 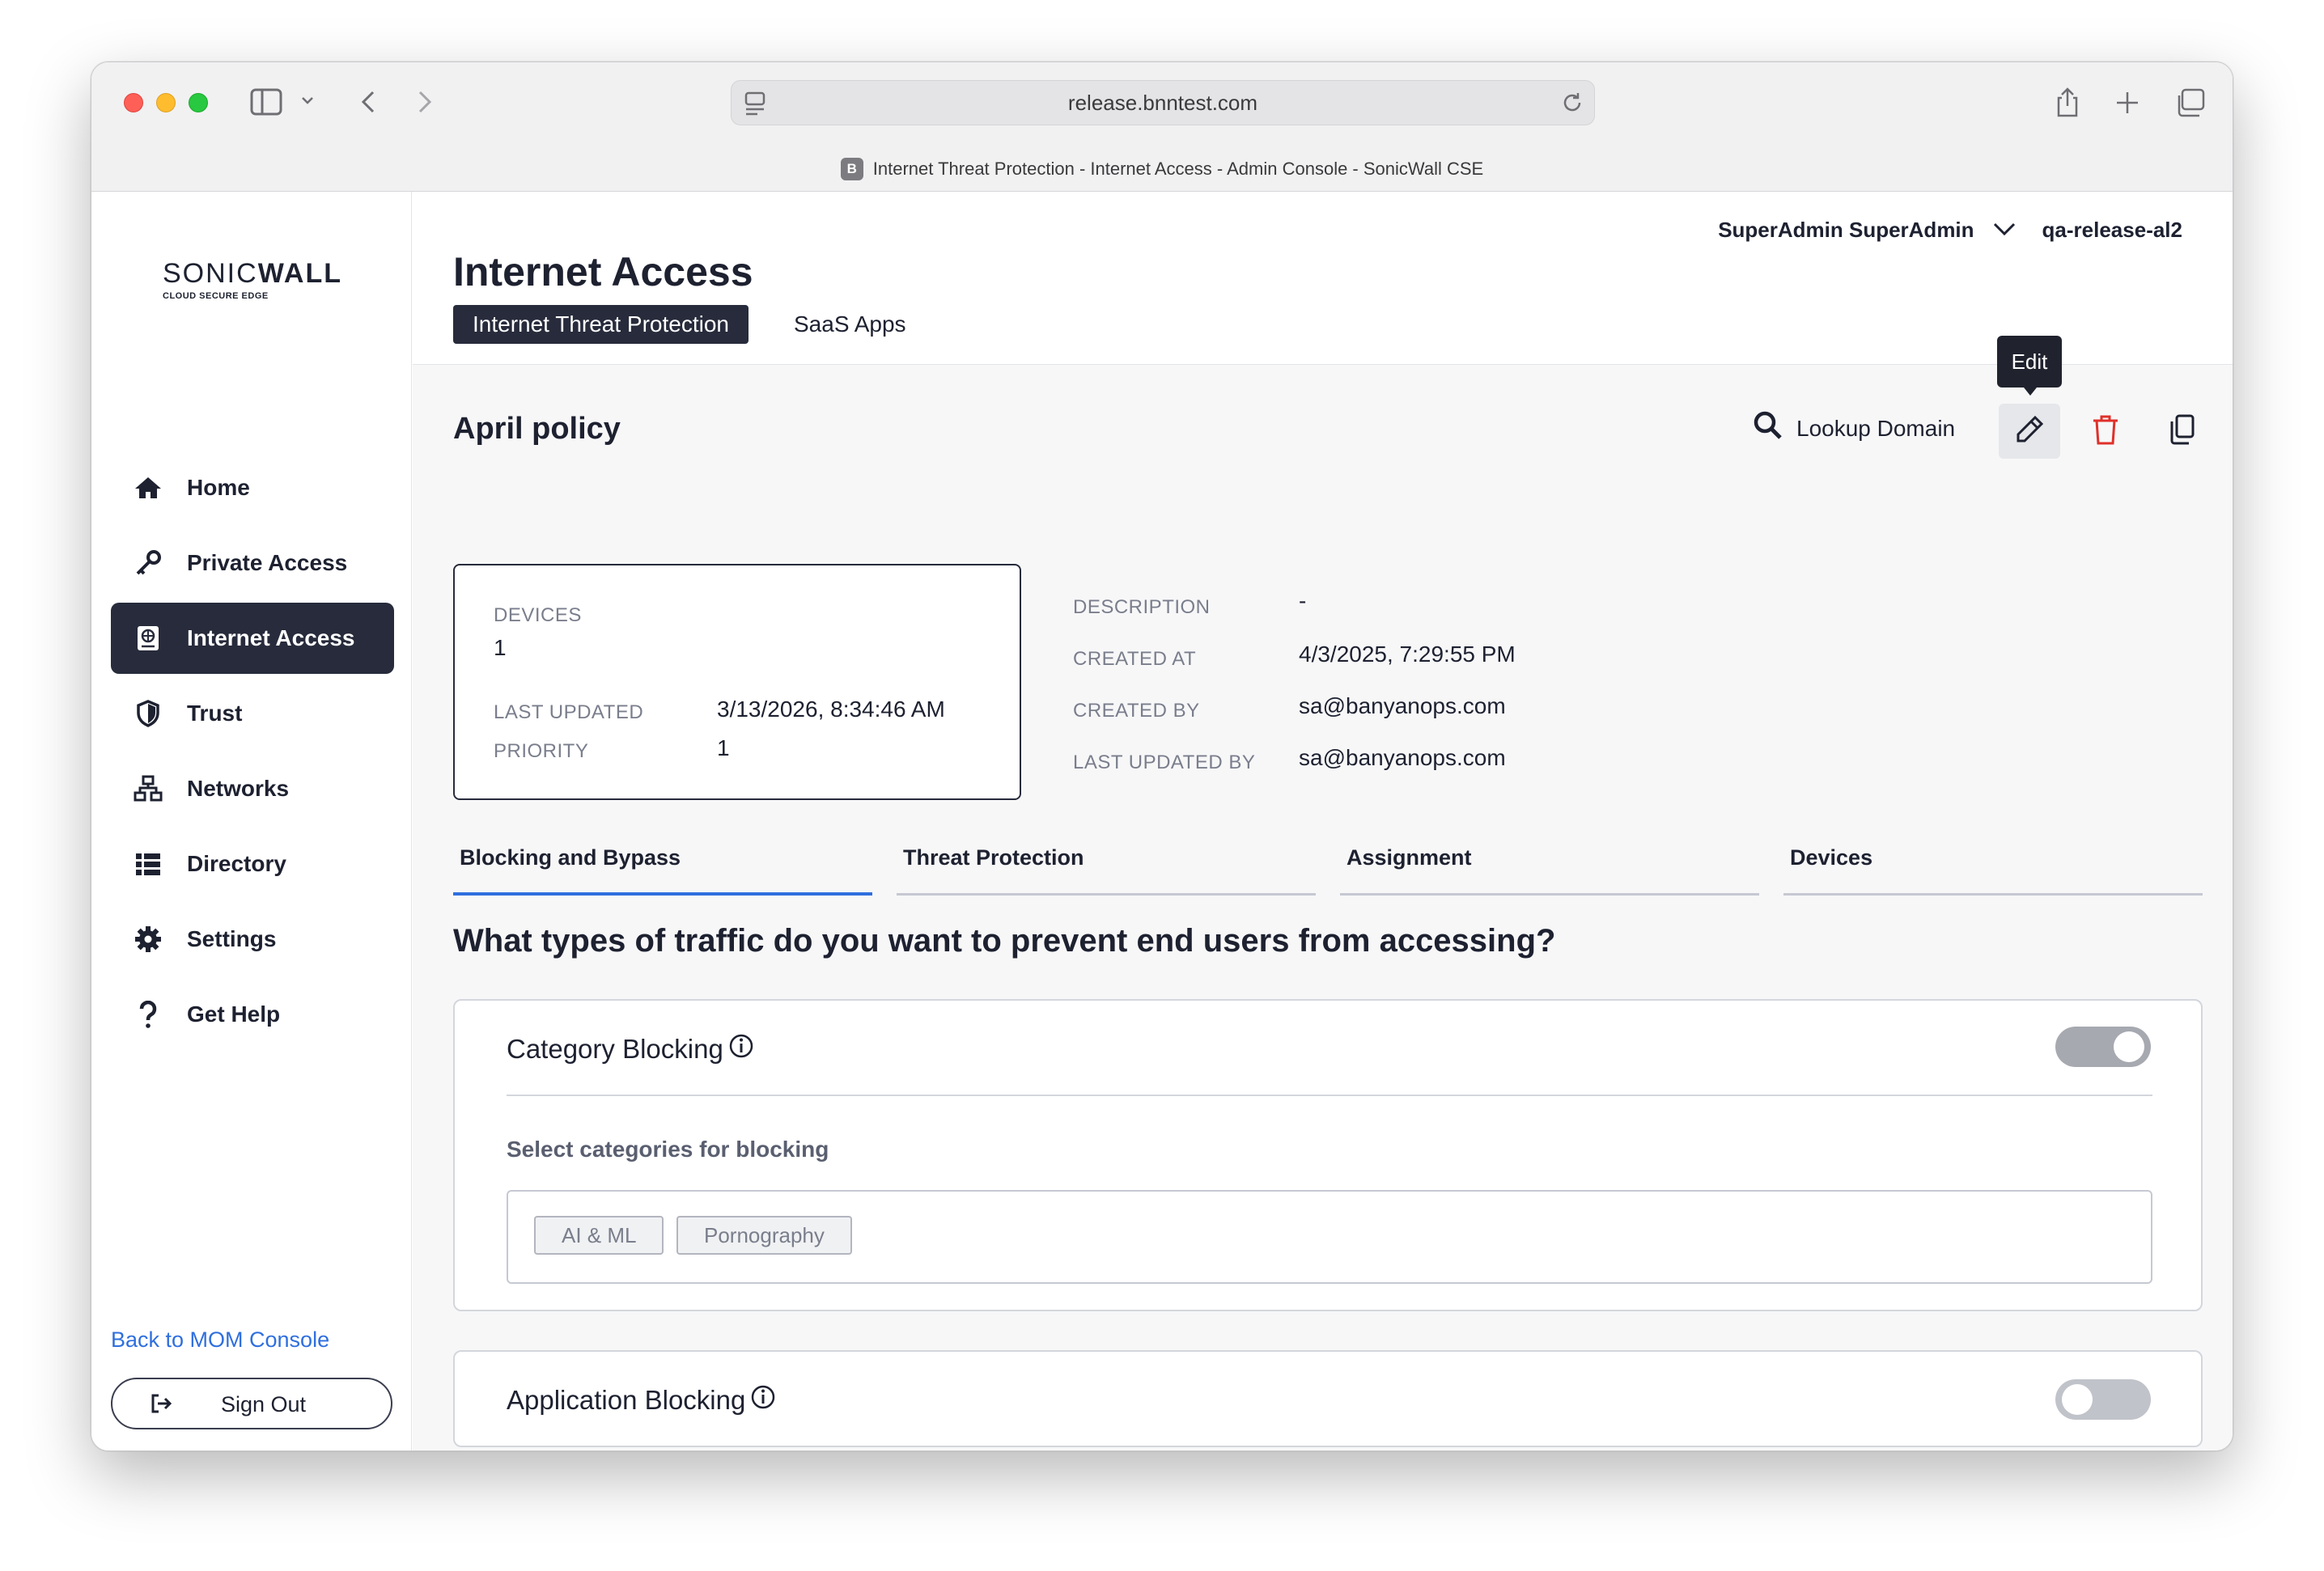 I want to click on sidebar-item-settings: Settings, so click(x=253, y=939).